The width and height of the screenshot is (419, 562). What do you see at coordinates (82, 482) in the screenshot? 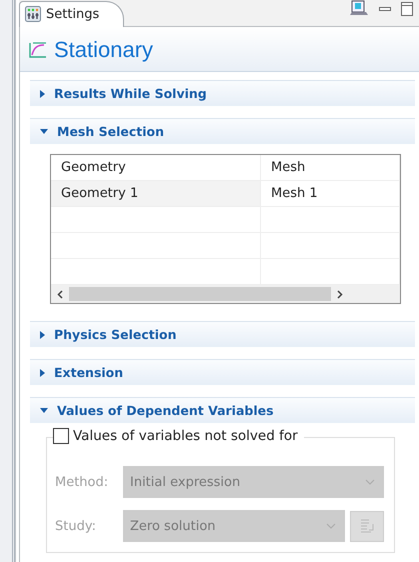
I see `field-label: Method:` at bounding box center [82, 482].